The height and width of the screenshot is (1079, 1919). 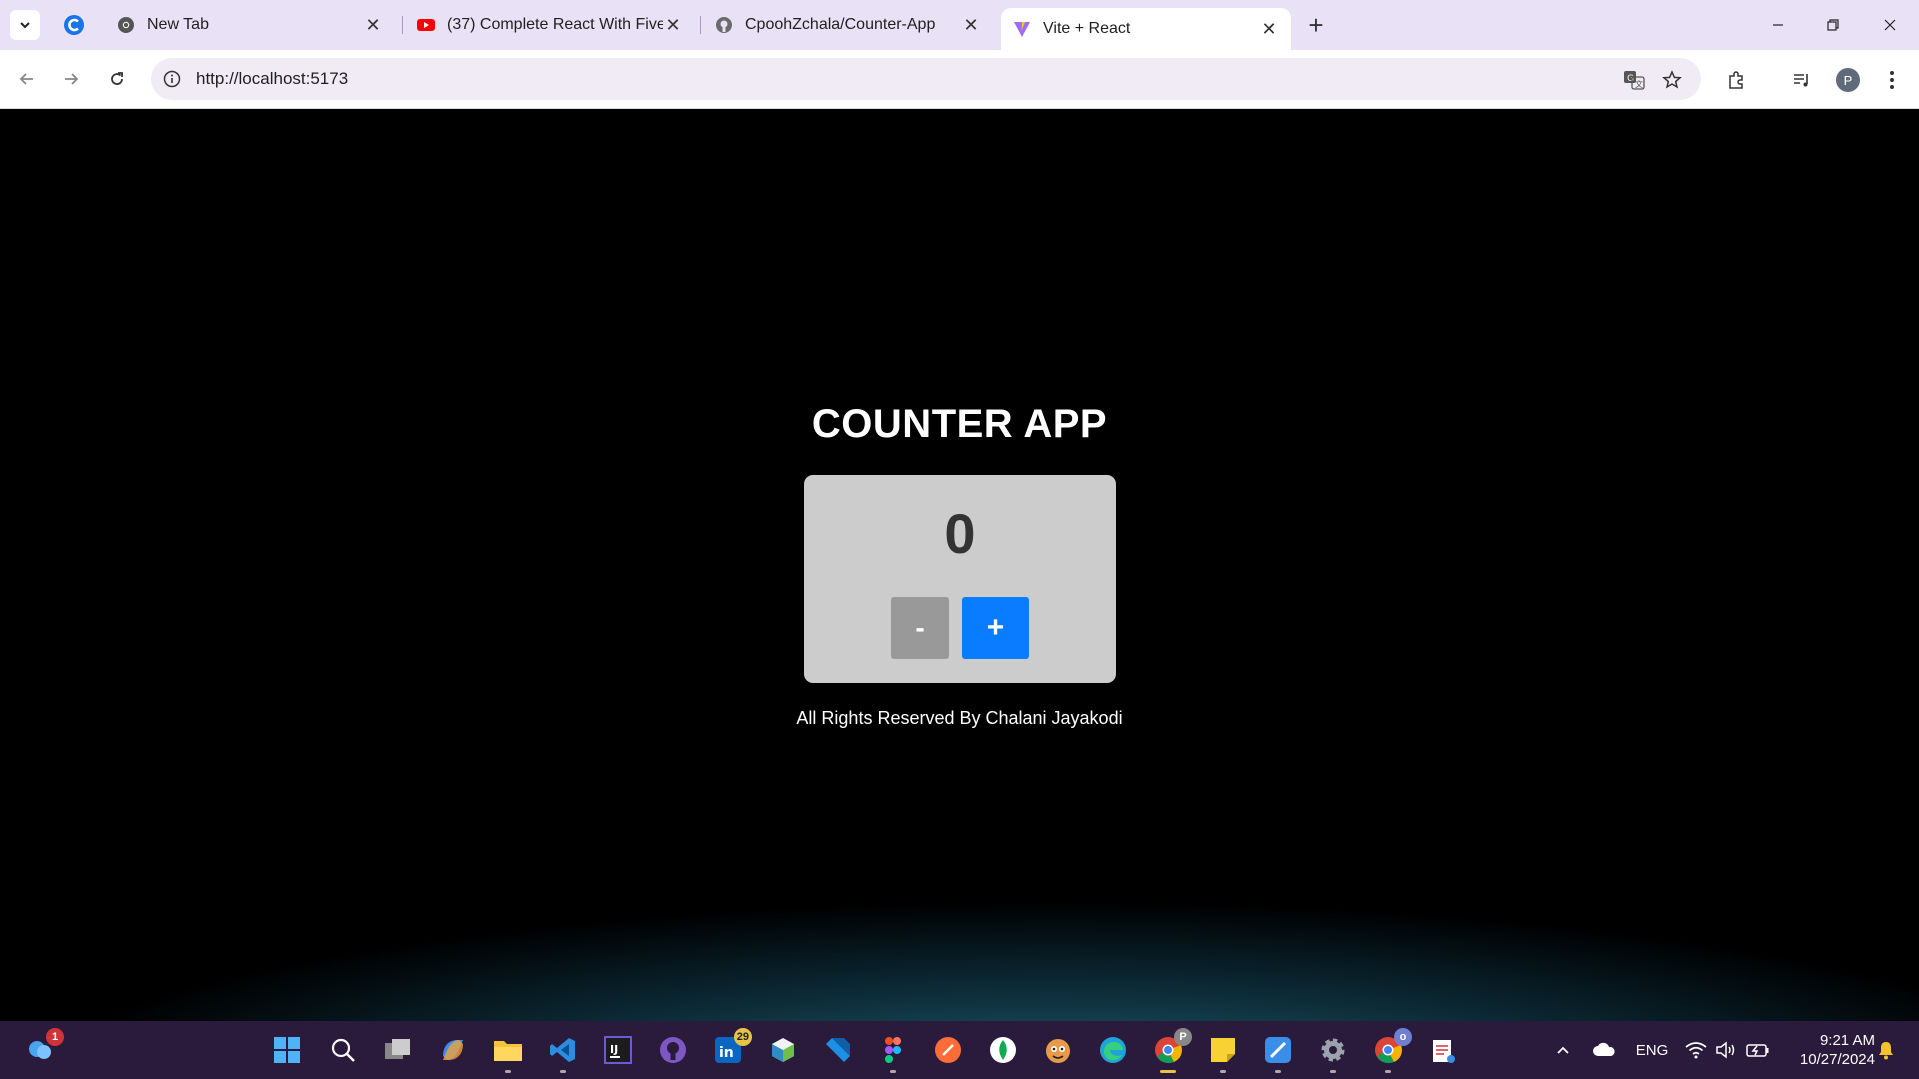 I want to click on chevron-down-icon, so click(x=25, y=25).